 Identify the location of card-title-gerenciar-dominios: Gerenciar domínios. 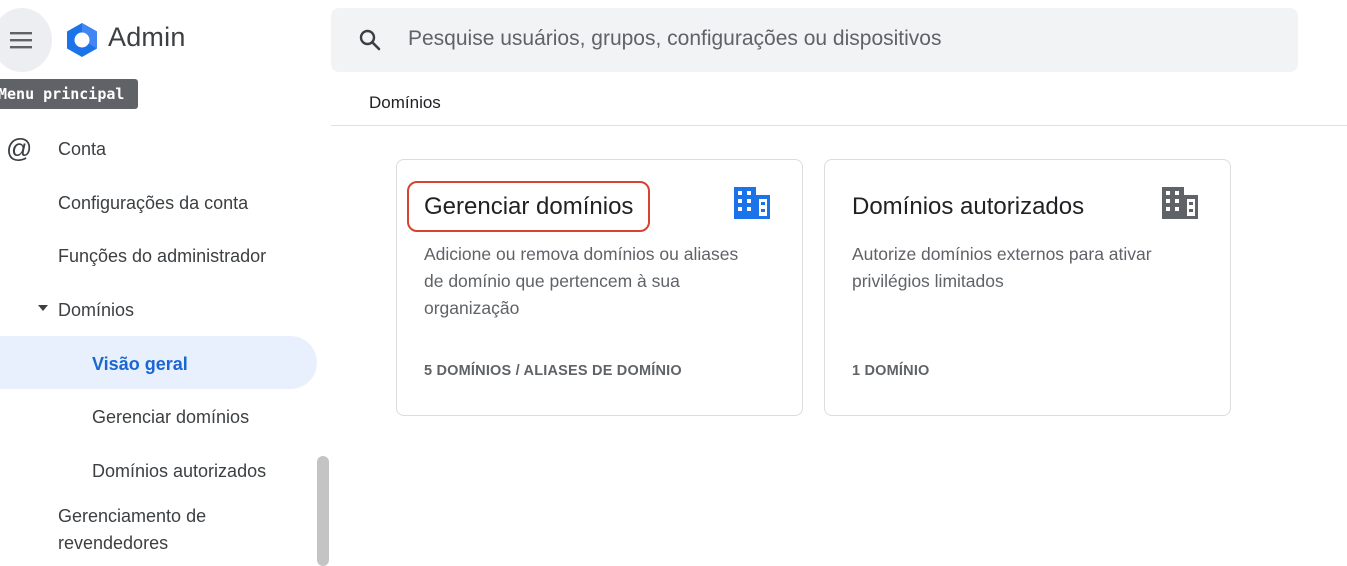
(528, 207).